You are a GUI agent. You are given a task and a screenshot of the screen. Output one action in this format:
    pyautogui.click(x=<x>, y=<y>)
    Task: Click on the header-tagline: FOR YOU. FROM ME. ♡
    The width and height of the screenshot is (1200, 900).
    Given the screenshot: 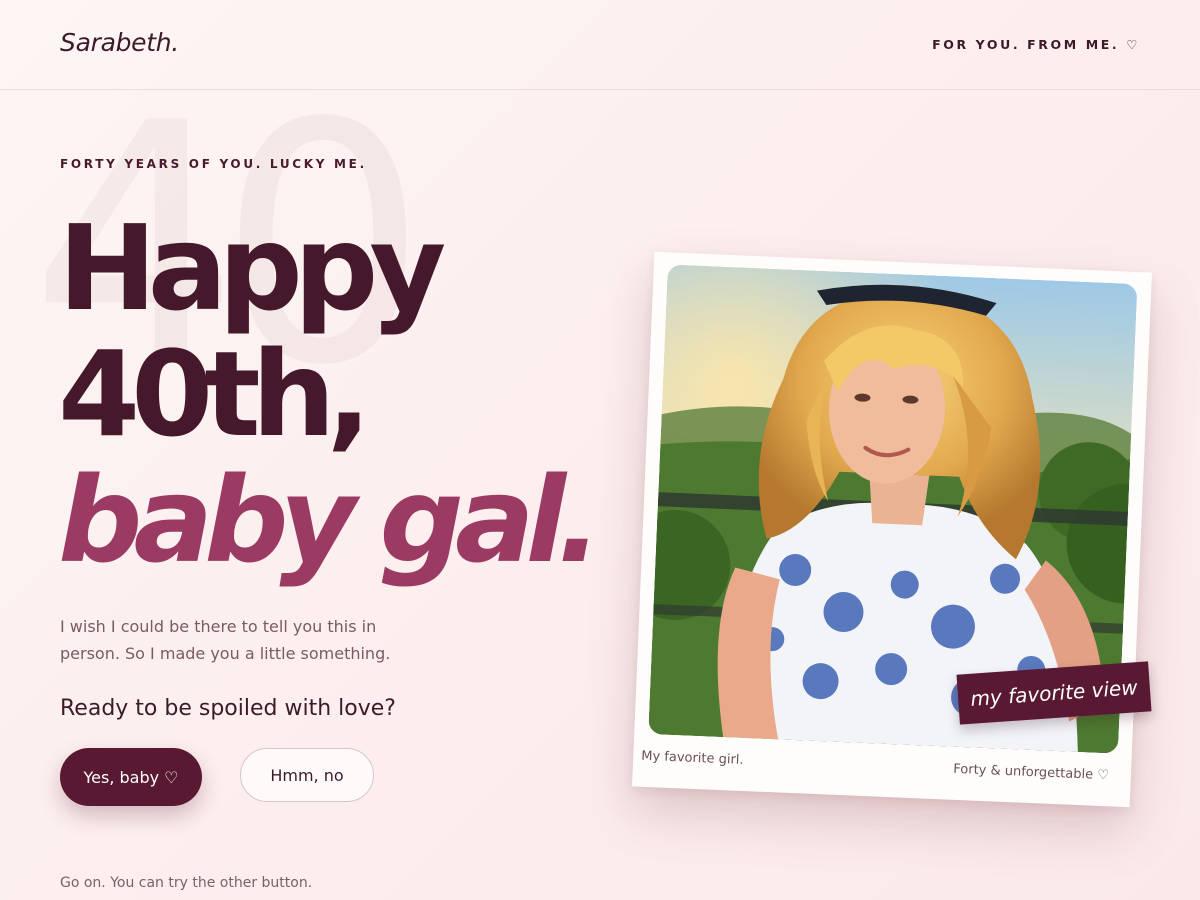 What is the action you would take?
    pyautogui.click(x=1036, y=44)
    